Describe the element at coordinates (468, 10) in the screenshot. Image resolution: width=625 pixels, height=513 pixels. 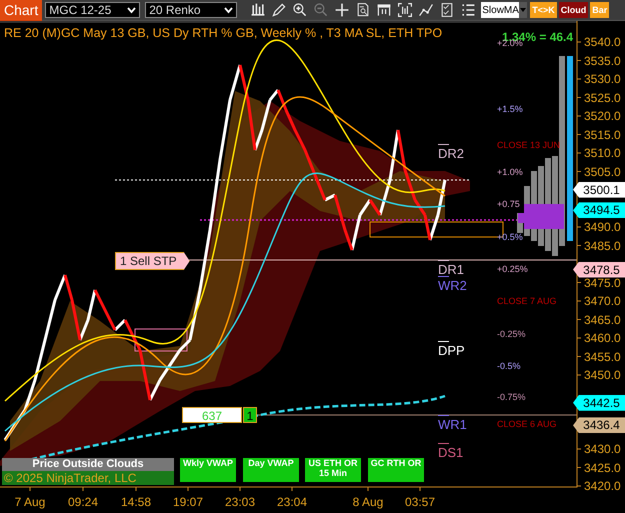
I see `list-icon` at that location.